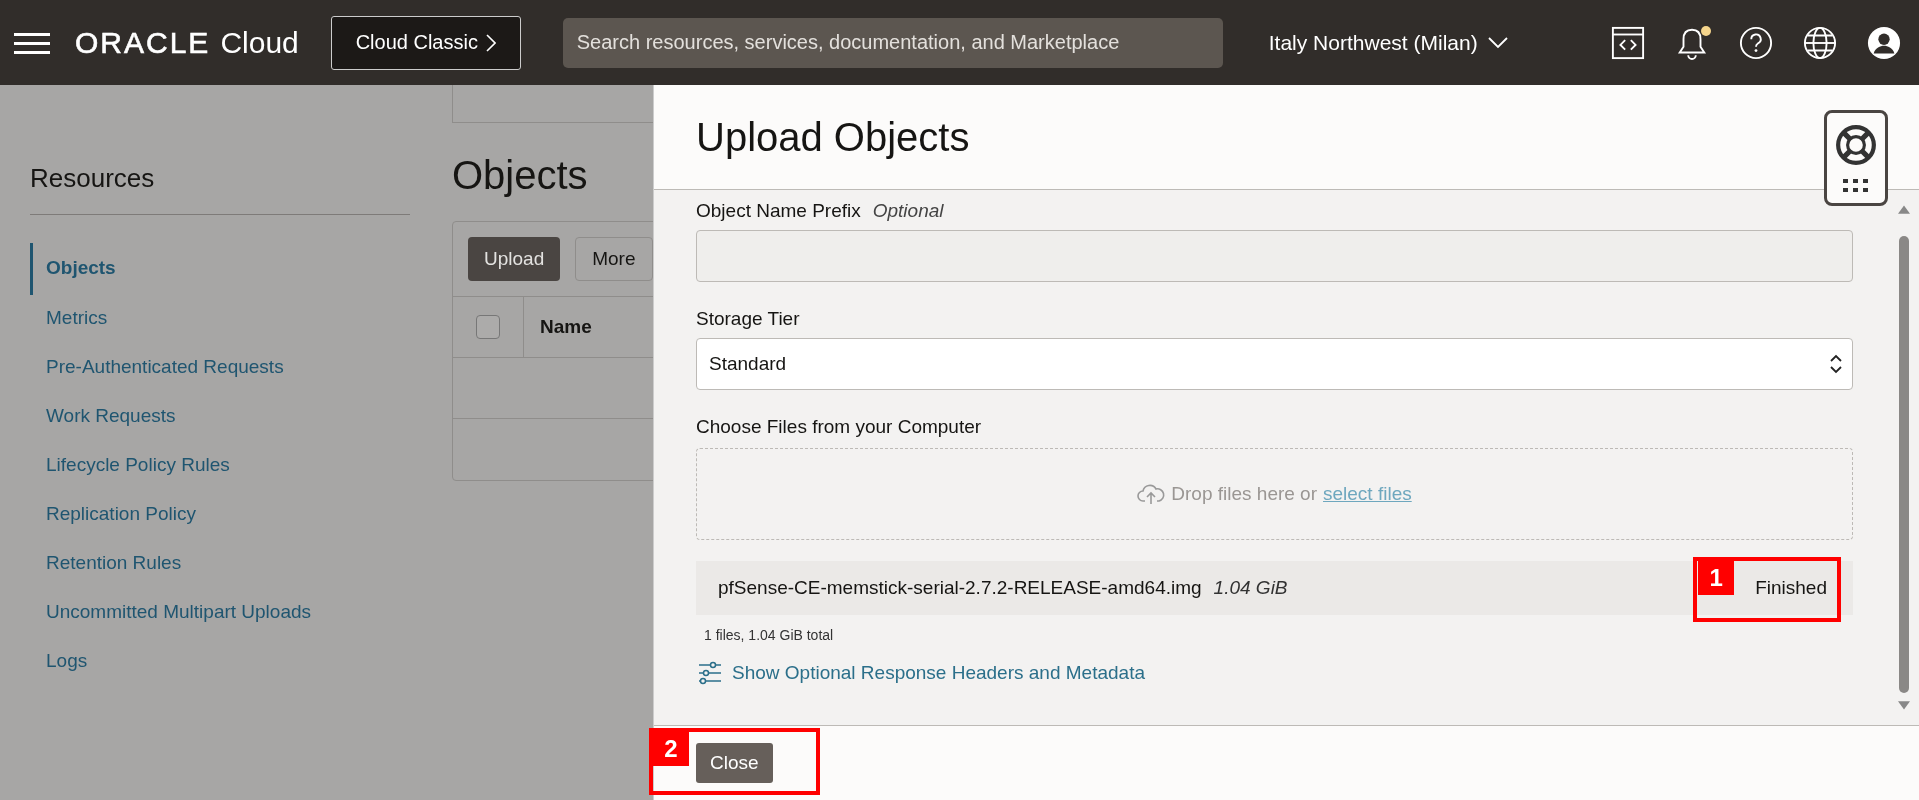 Image resolution: width=1919 pixels, height=800 pixels. What do you see at coordinates (1856, 144) in the screenshot?
I see `lifebuoy-icon` at bounding box center [1856, 144].